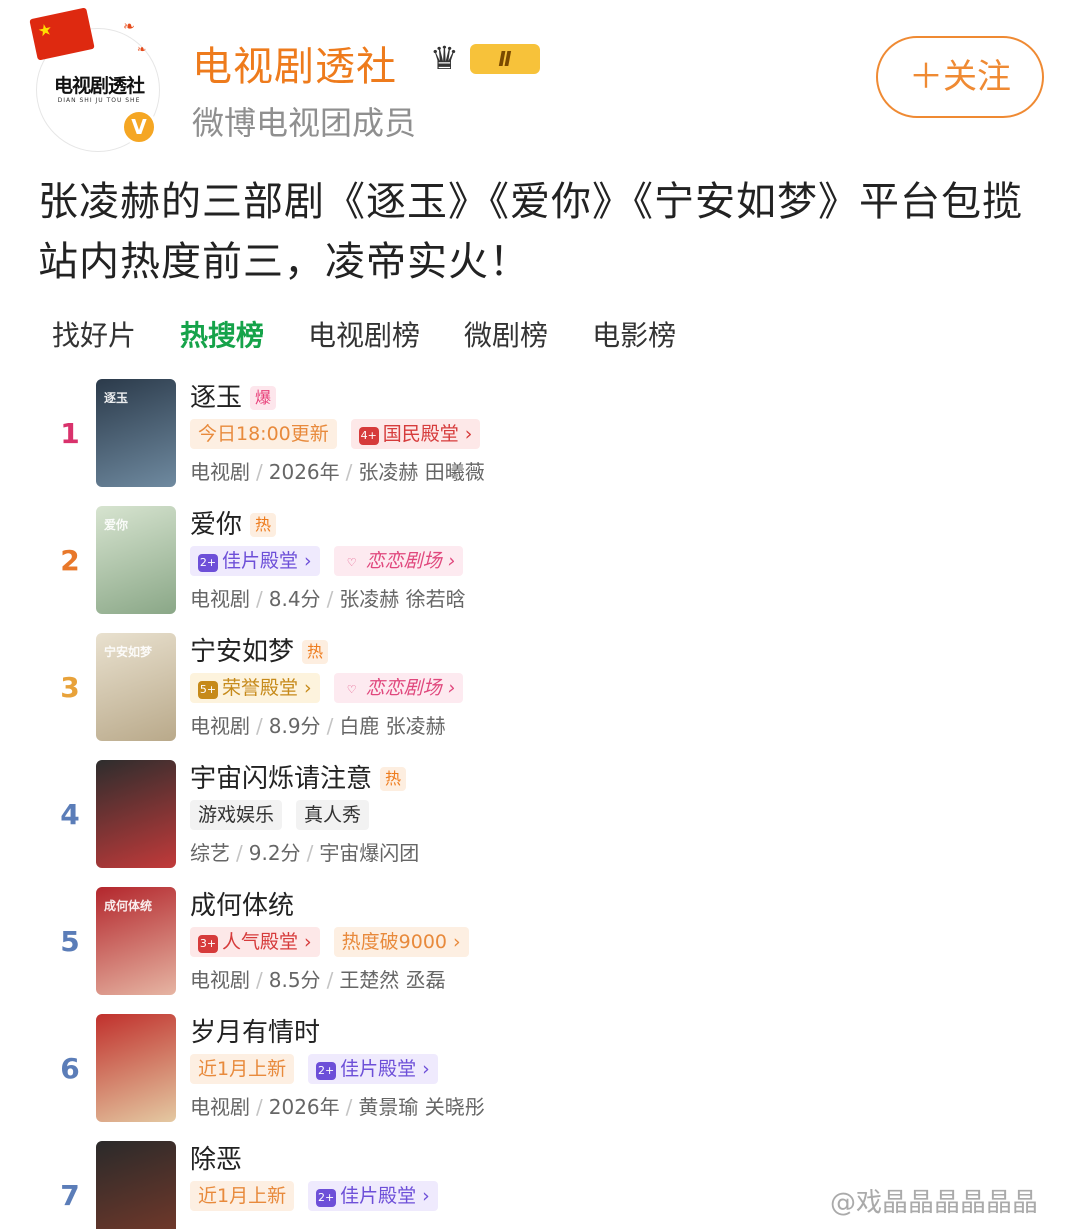 This screenshot has width=1080, height=1229. What do you see at coordinates (634, 336) in the screenshot?
I see `tab-movies: 电影榜` at bounding box center [634, 336].